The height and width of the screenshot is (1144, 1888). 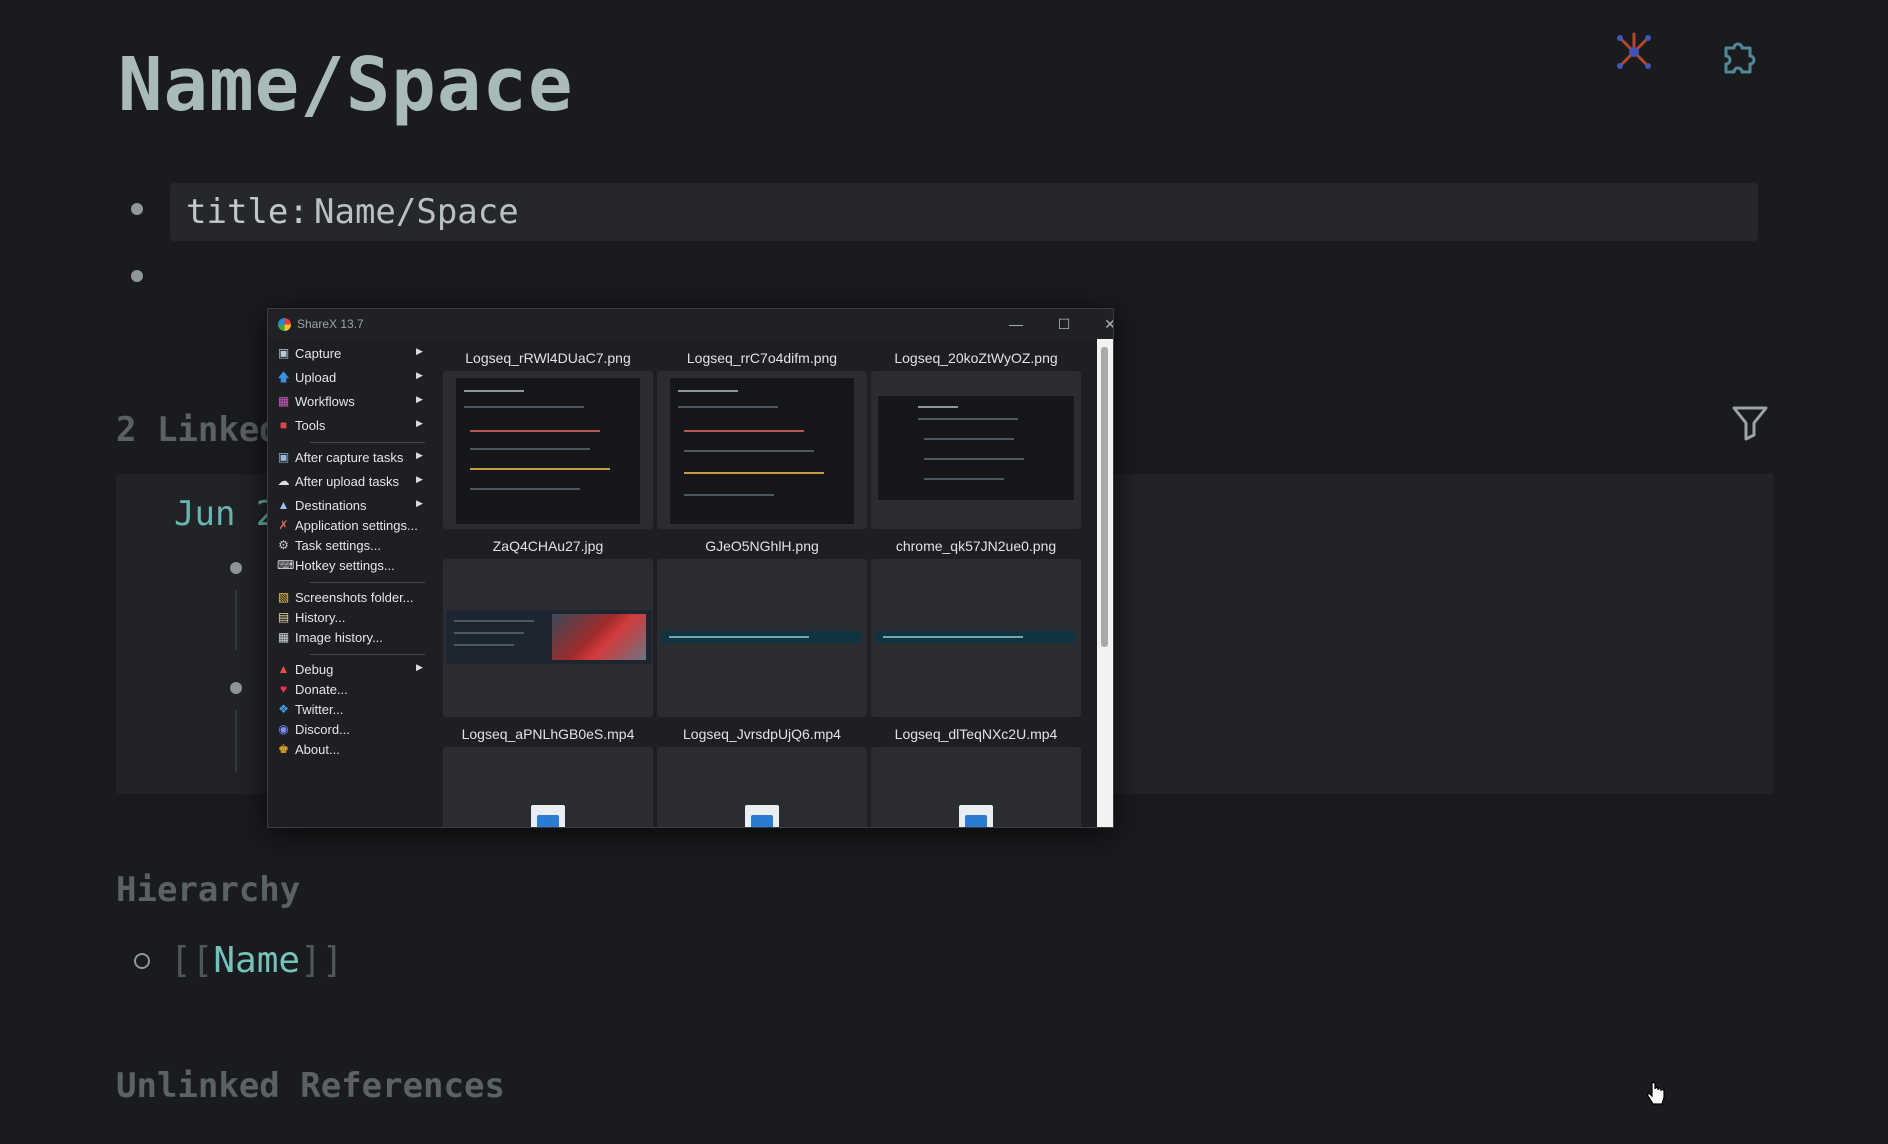 What do you see at coordinates (283, 481) in the screenshot?
I see `after-upload-icon: ☁` at bounding box center [283, 481].